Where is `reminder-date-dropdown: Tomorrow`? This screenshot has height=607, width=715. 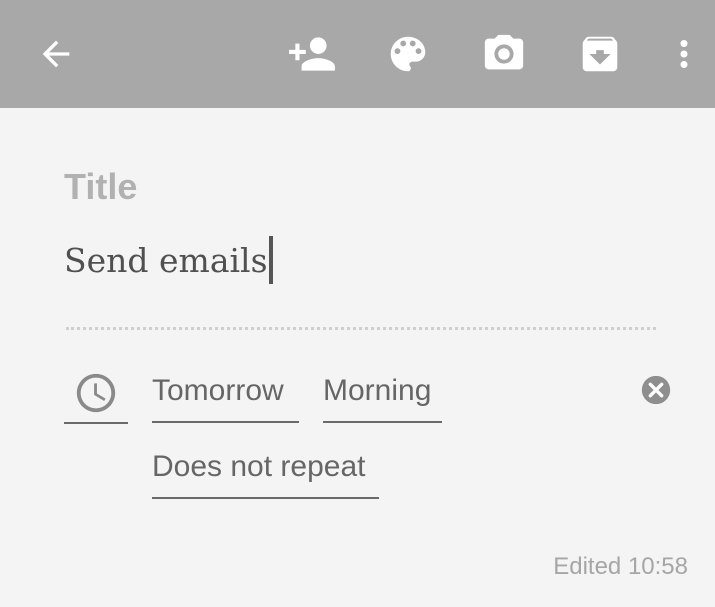
reminder-date-dropdown: Tomorrow is located at coordinates (225, 396).